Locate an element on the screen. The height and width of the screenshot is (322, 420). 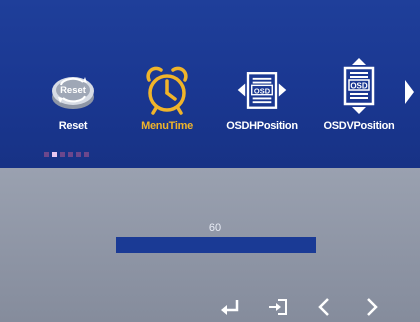
menu-item-reset: Reset Reset is located at coordinates (73, 104).